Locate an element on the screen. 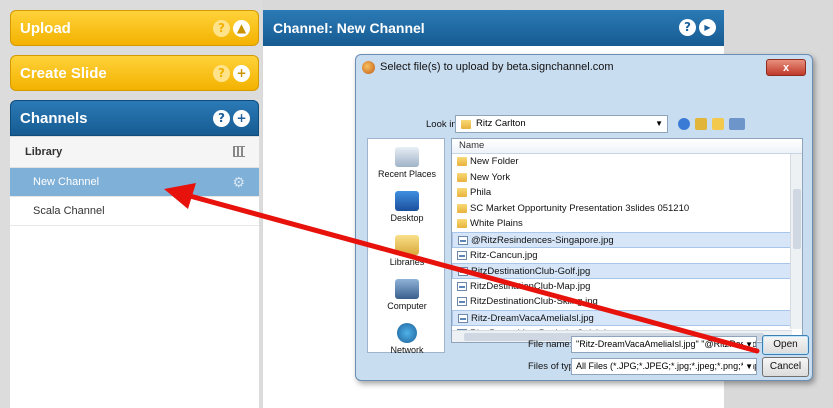 The image size is (833, 408). place-label: Network is located at coordinates (407, 350).